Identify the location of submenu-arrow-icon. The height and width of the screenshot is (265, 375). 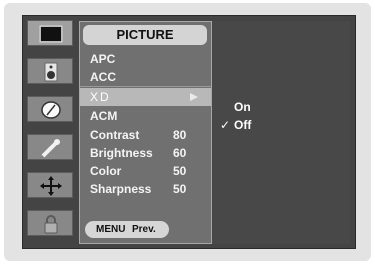
(194, 97).